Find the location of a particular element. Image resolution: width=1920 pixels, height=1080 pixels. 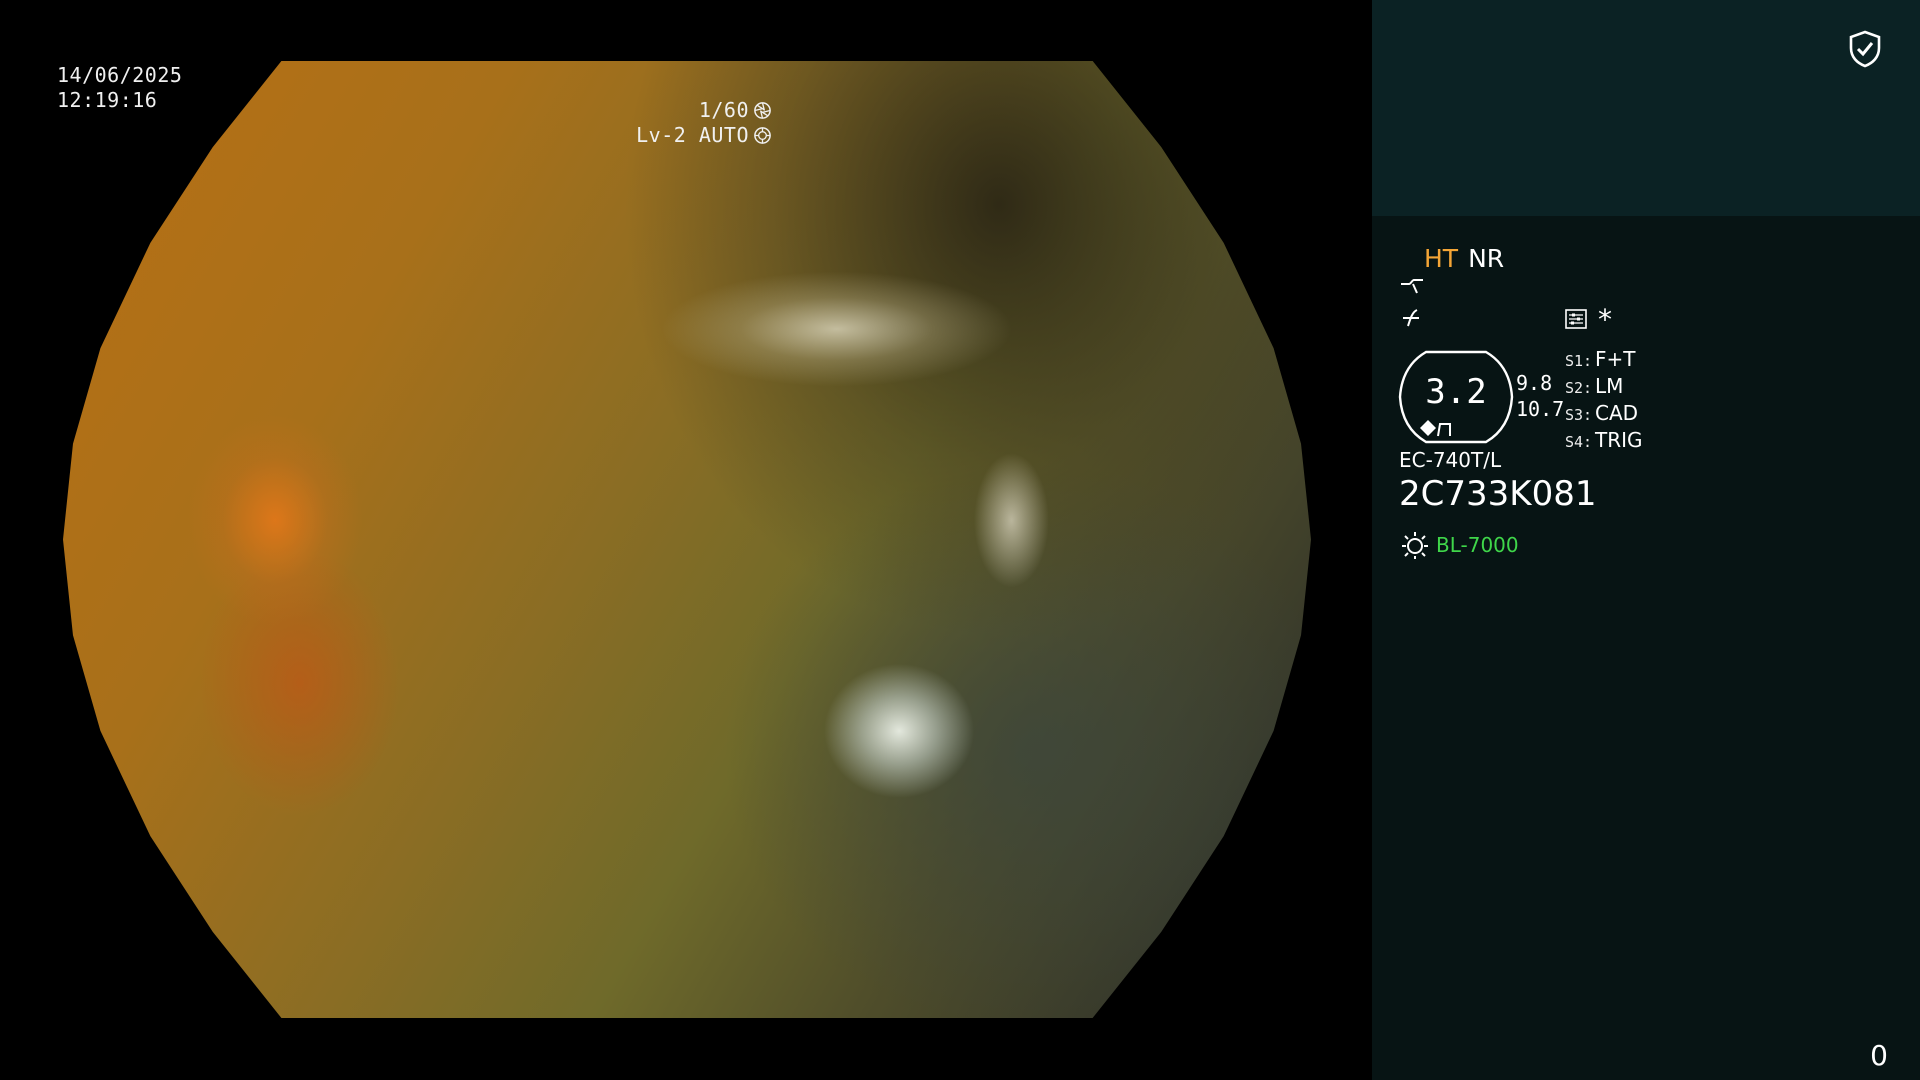

switch-slot: S4: TRIG is located at coordinates (1604, 441).